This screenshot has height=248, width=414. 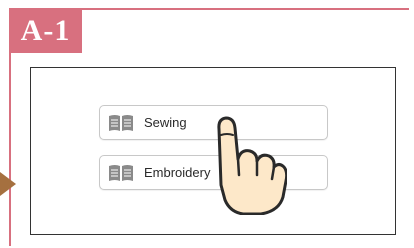 I want to click on embroidery-label: Embroidery, so click(x=177, y=172).